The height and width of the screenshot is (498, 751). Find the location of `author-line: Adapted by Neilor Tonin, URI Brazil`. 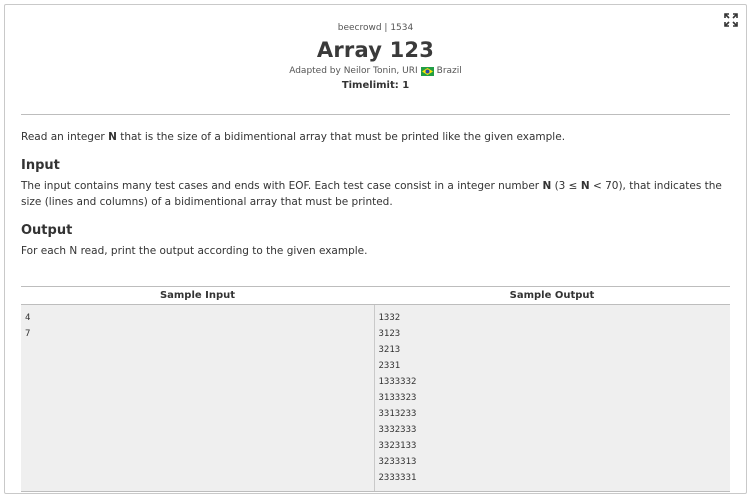

author-line: Adapted by Neilor Tonin, URI Brazil is located at coordinates (375, 71).